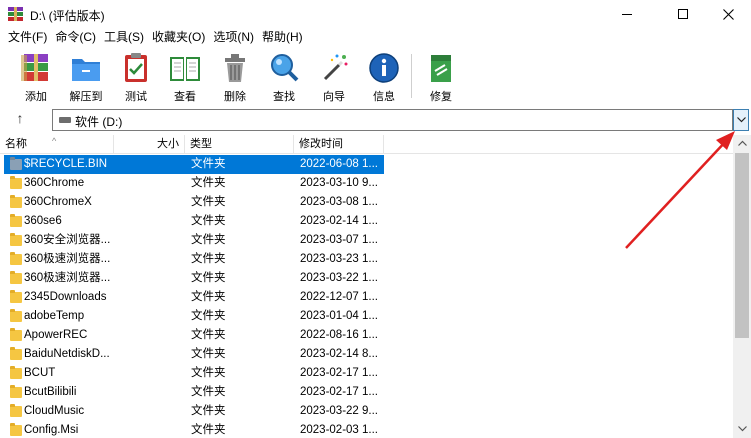 Image resolution: width=751 pixels, height=438 pixels. I want to click on repair-button: 修复, so click(441, 77).